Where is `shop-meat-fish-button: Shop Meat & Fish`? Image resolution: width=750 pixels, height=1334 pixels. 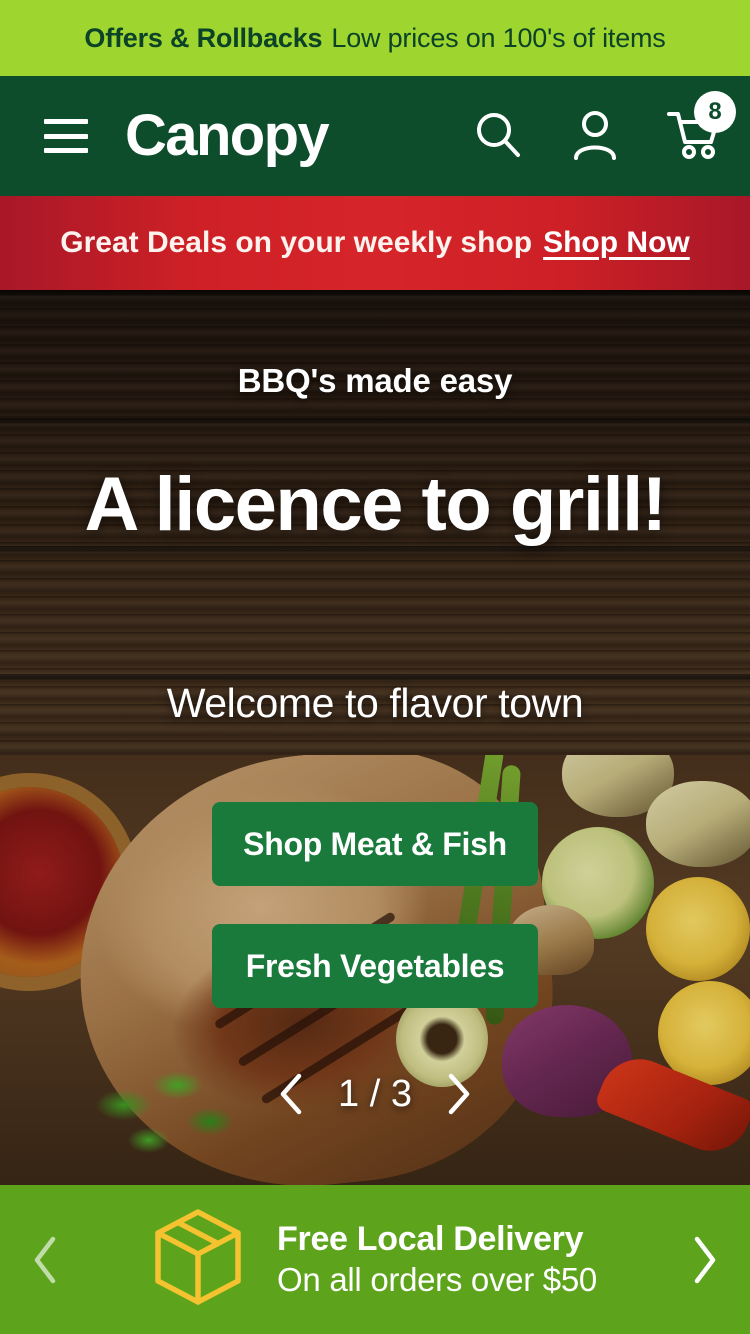
shop-meat-fish-button: Shop Meat & Fish is located at coordinates (375, 844).